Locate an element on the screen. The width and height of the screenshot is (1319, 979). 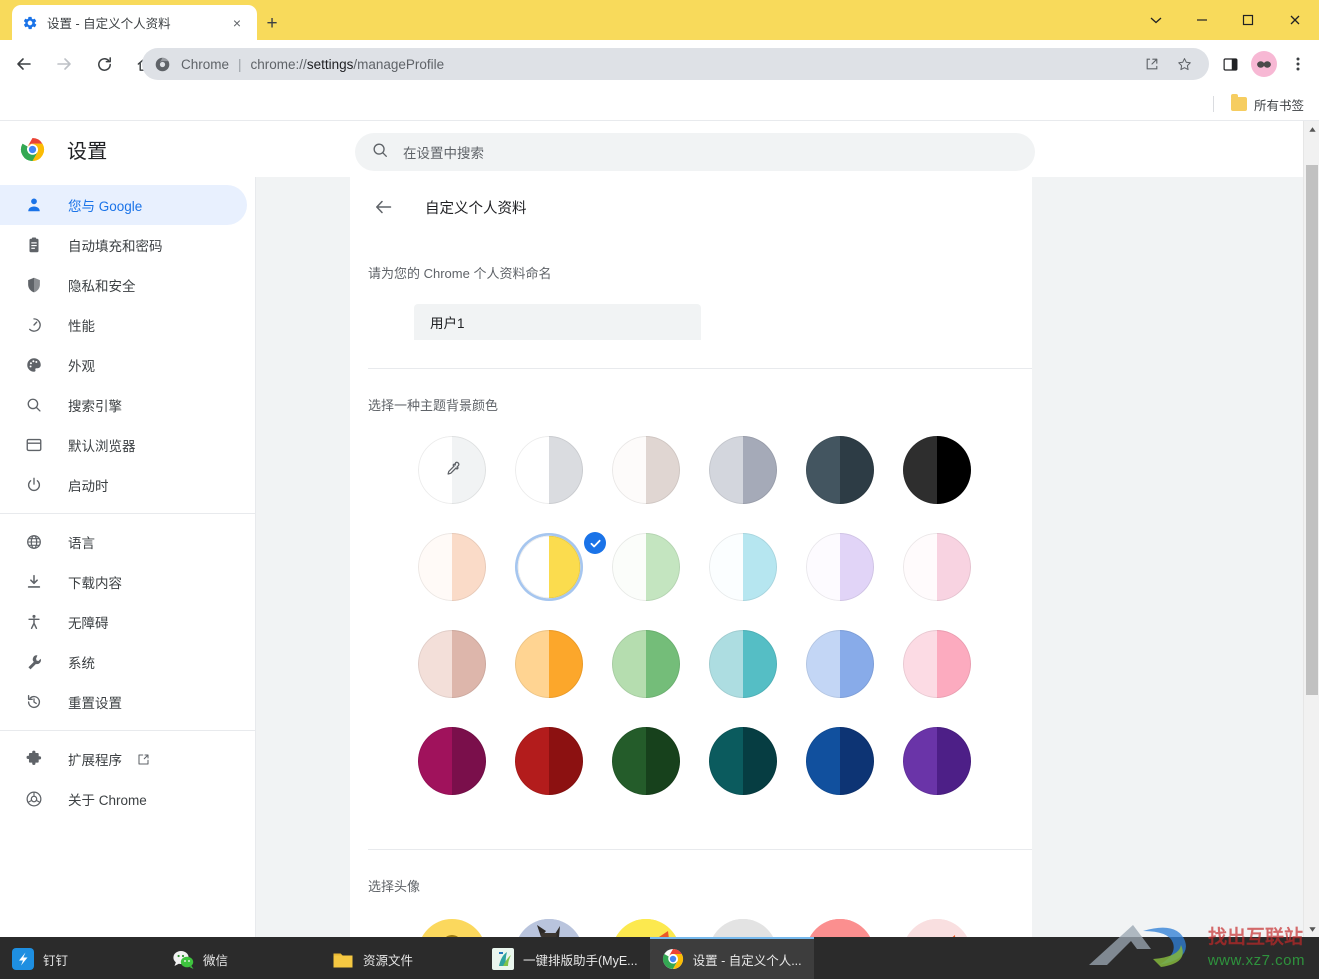
profile-name-input: 用户1 is located at coordinates (557, 322).